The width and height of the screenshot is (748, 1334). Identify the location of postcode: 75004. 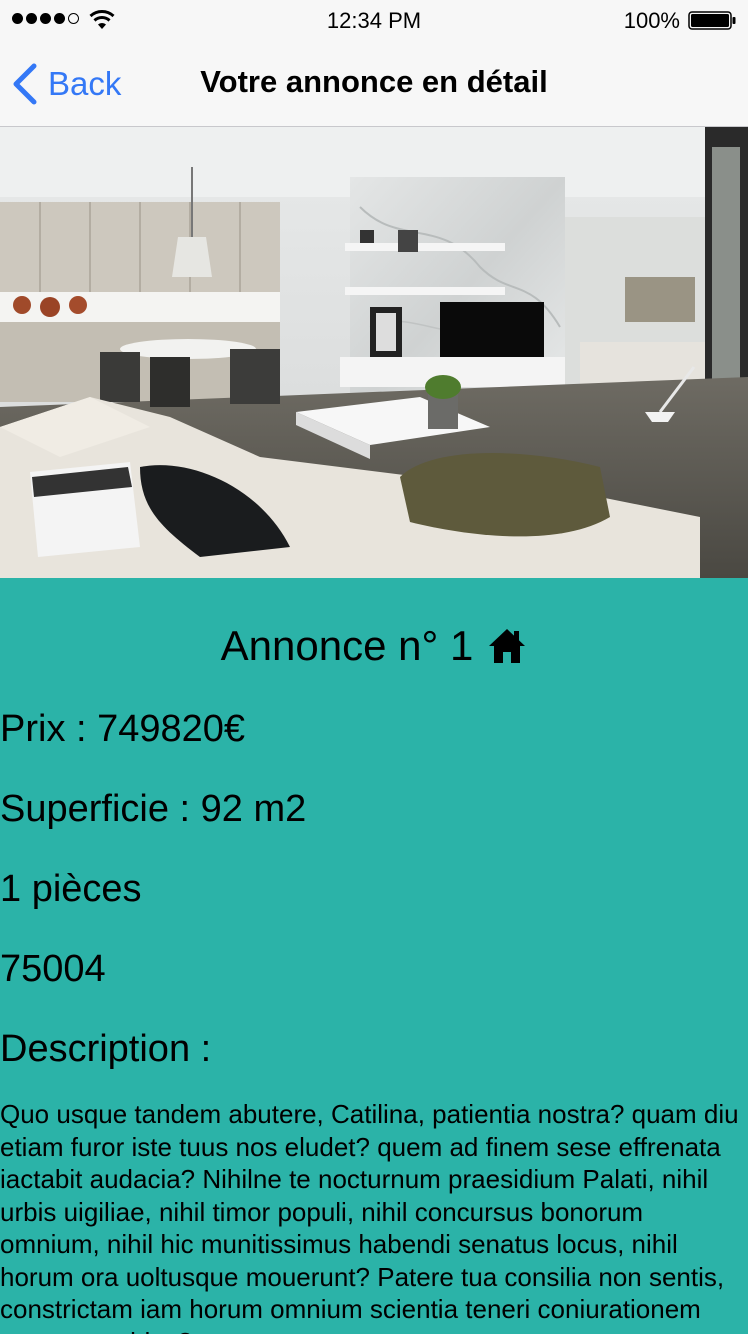
(53, 969).